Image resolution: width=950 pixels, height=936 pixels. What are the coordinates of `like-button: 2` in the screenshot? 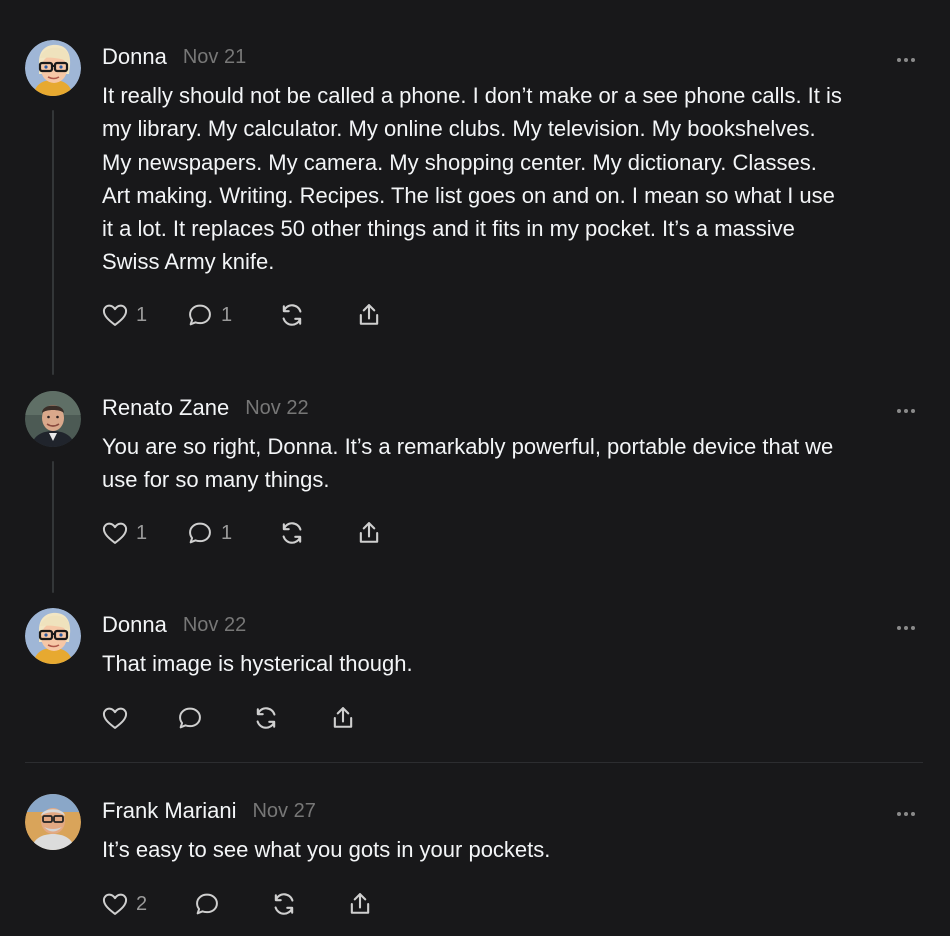 It's located at (123, 904).